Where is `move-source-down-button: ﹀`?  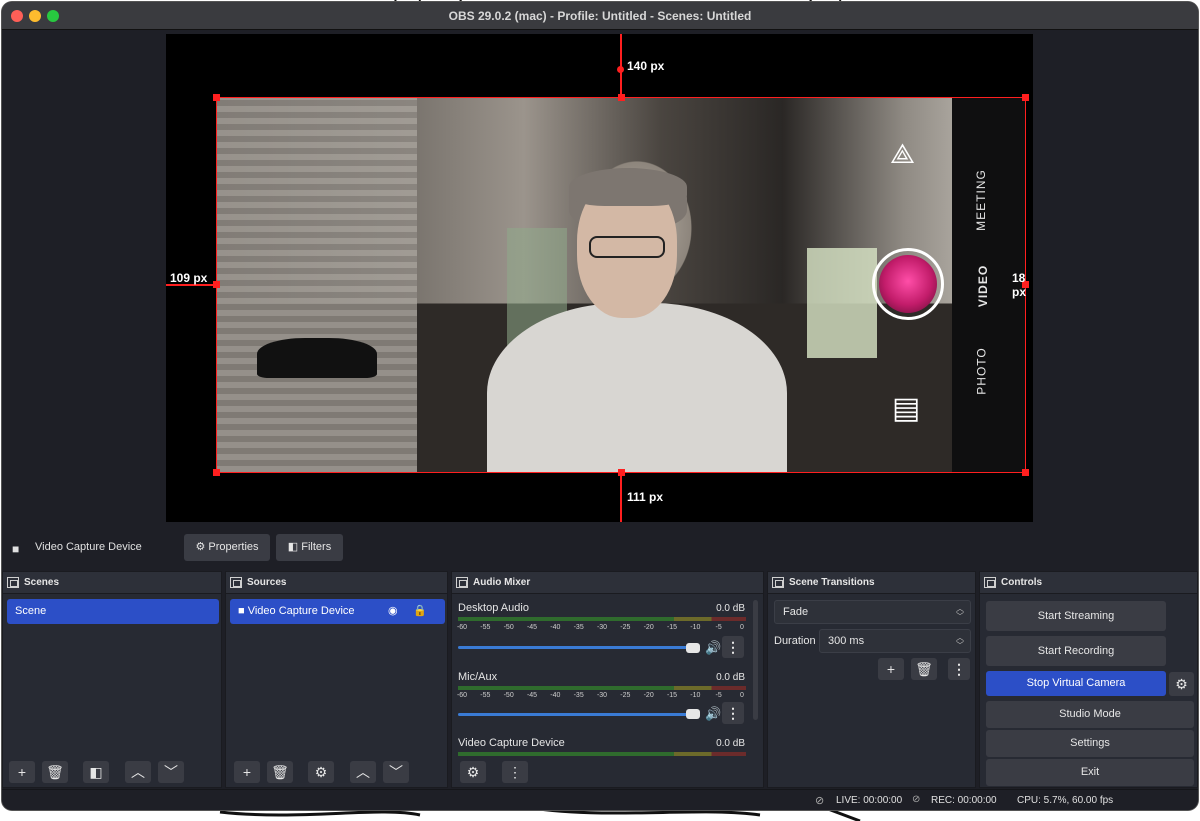
move-source-down-button: ﹀ is located at coordinates (396, 772).